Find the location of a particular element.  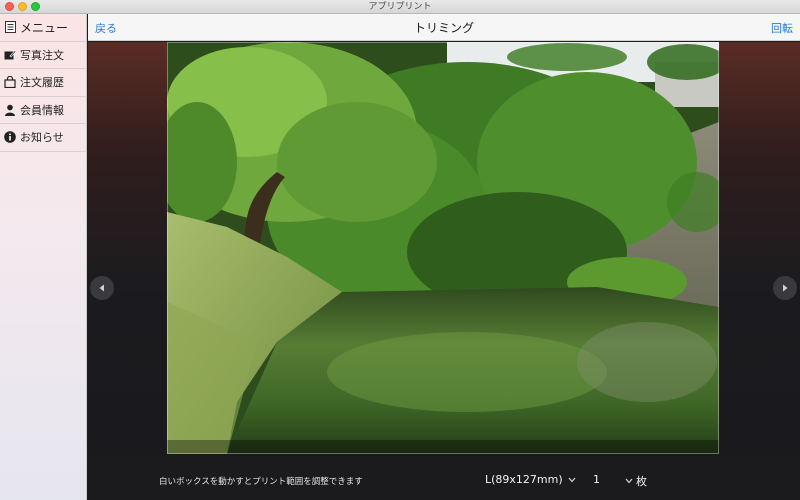

print-size-select: L(89x127mm) is located at coordinates (532, 479).